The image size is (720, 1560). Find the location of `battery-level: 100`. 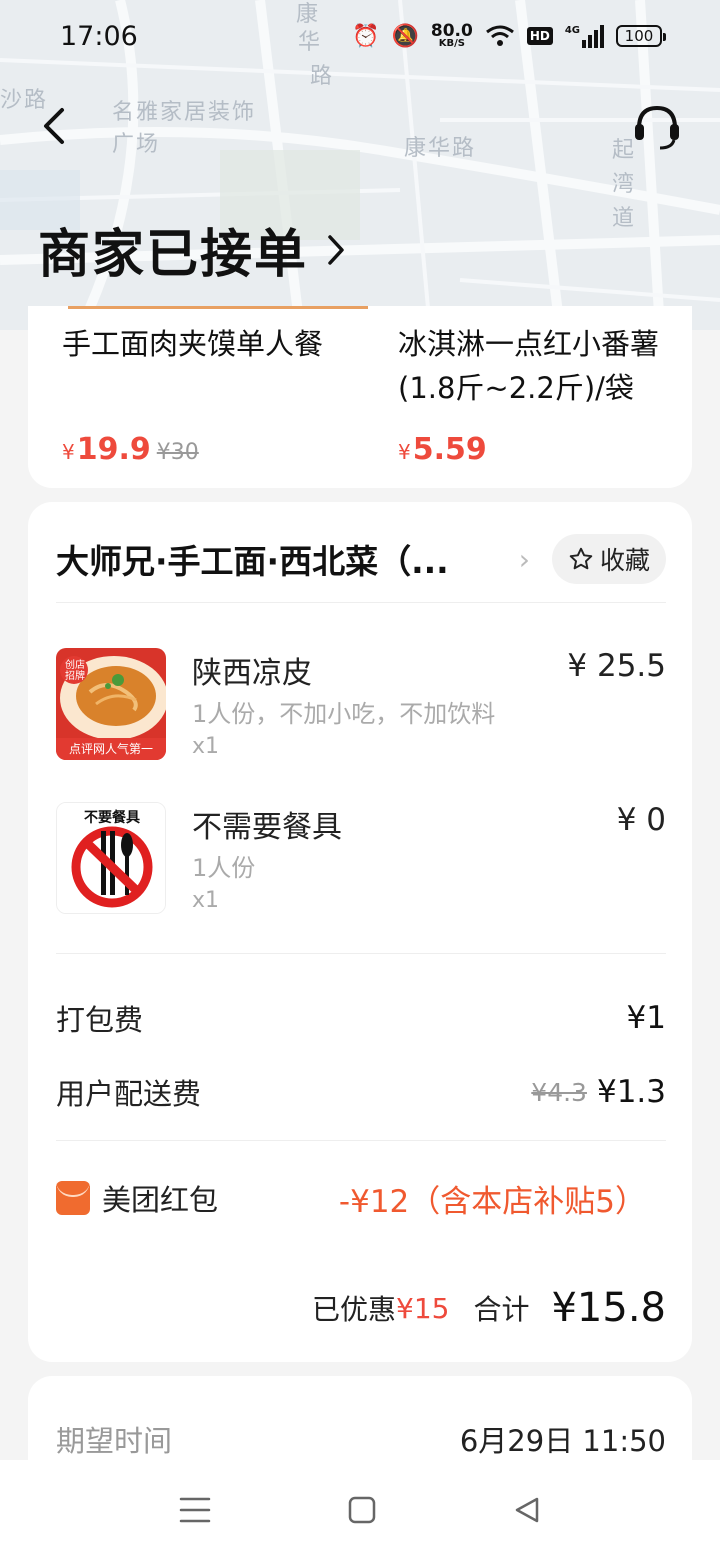

battery-level: 100 is located at coordinates (639, 36).